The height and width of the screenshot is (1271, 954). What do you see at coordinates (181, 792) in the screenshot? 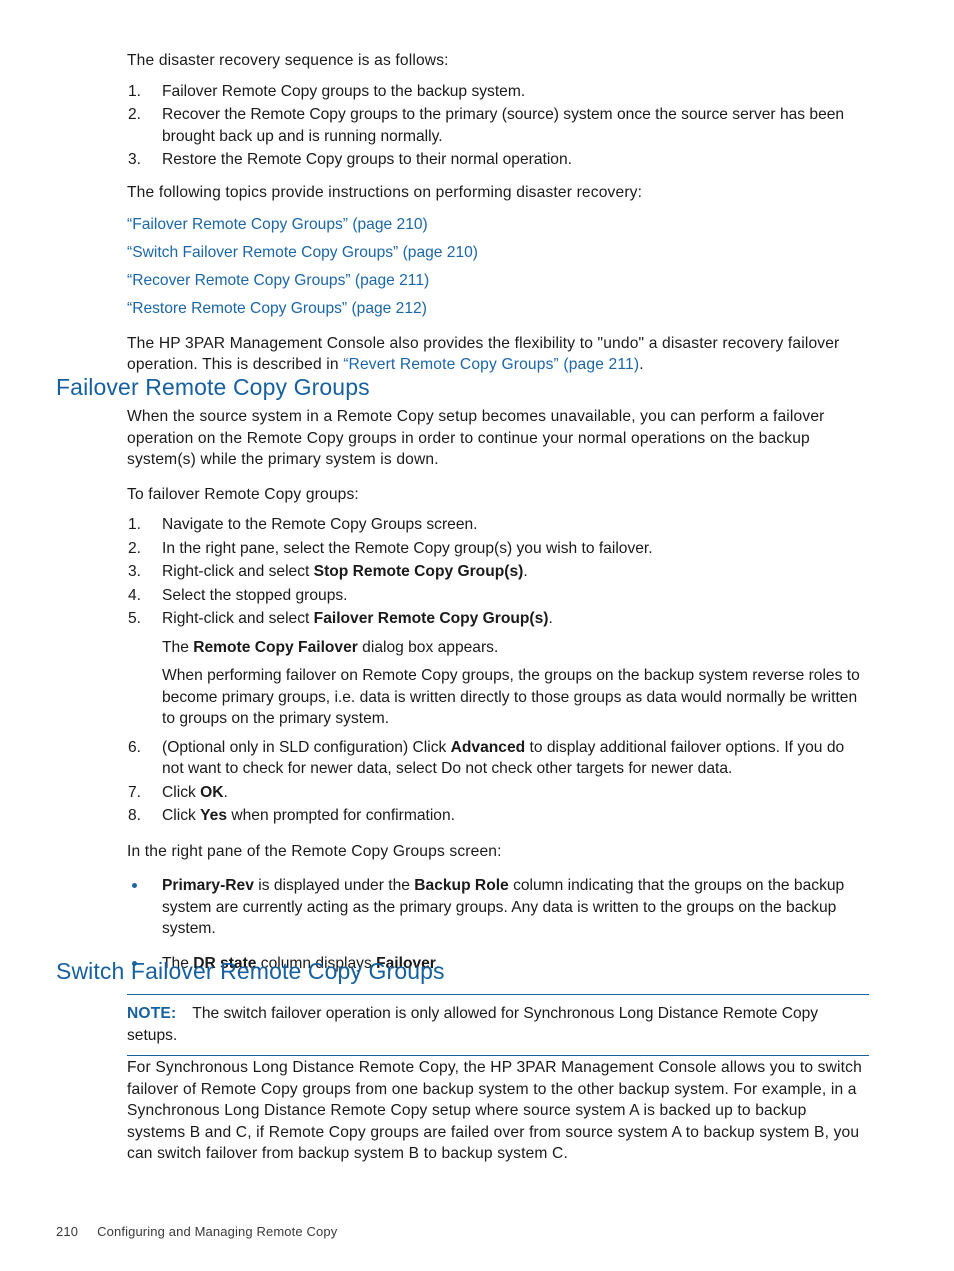
I see `step7-text-before: Click` at bounding box center [181, 792].